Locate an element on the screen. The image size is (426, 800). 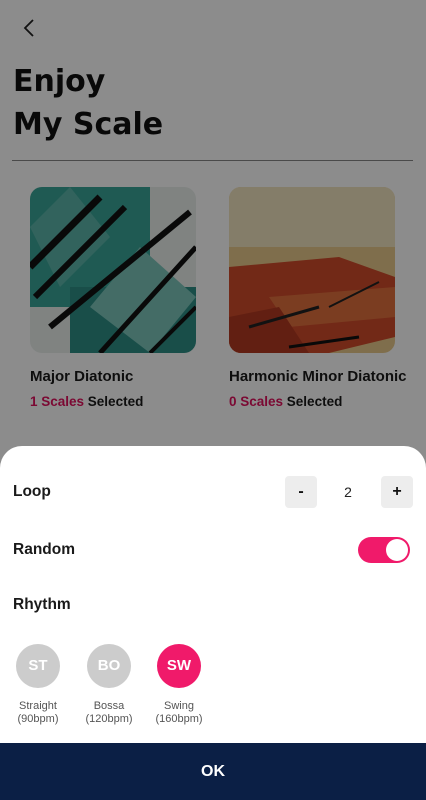
loop-value: 2 is located at coordinates (348, 492).